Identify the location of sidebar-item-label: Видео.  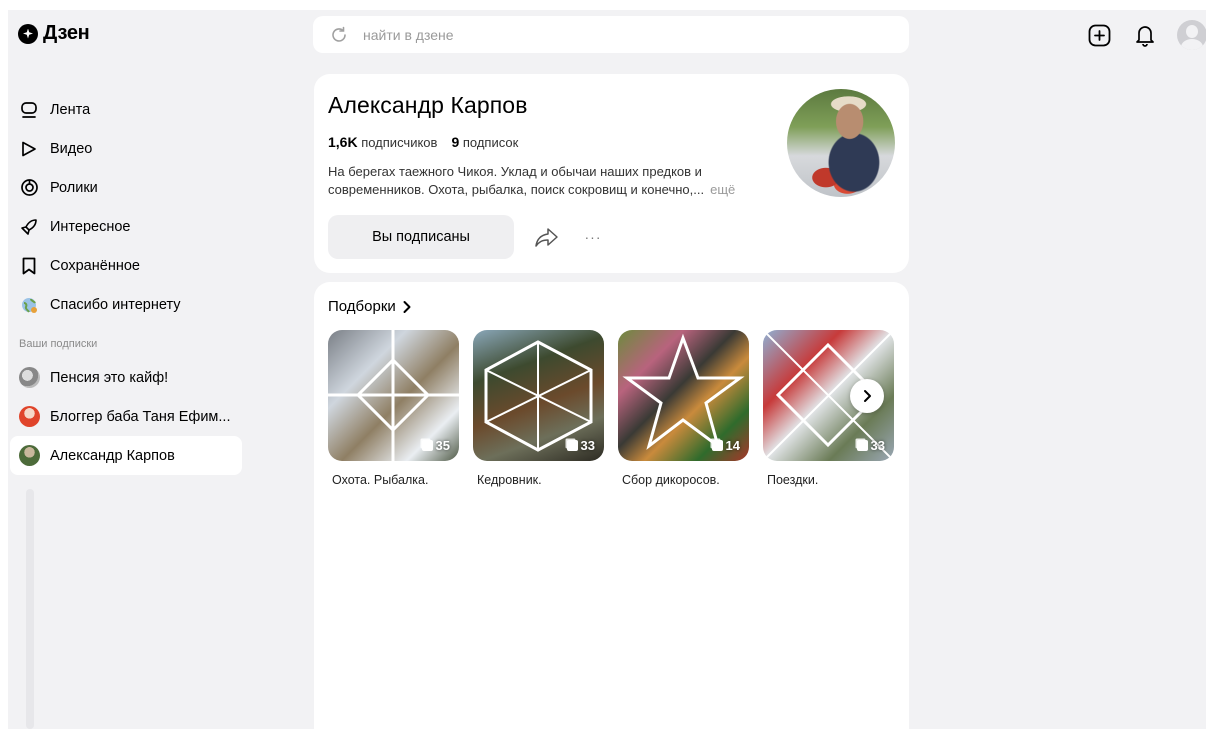
(71, 148).